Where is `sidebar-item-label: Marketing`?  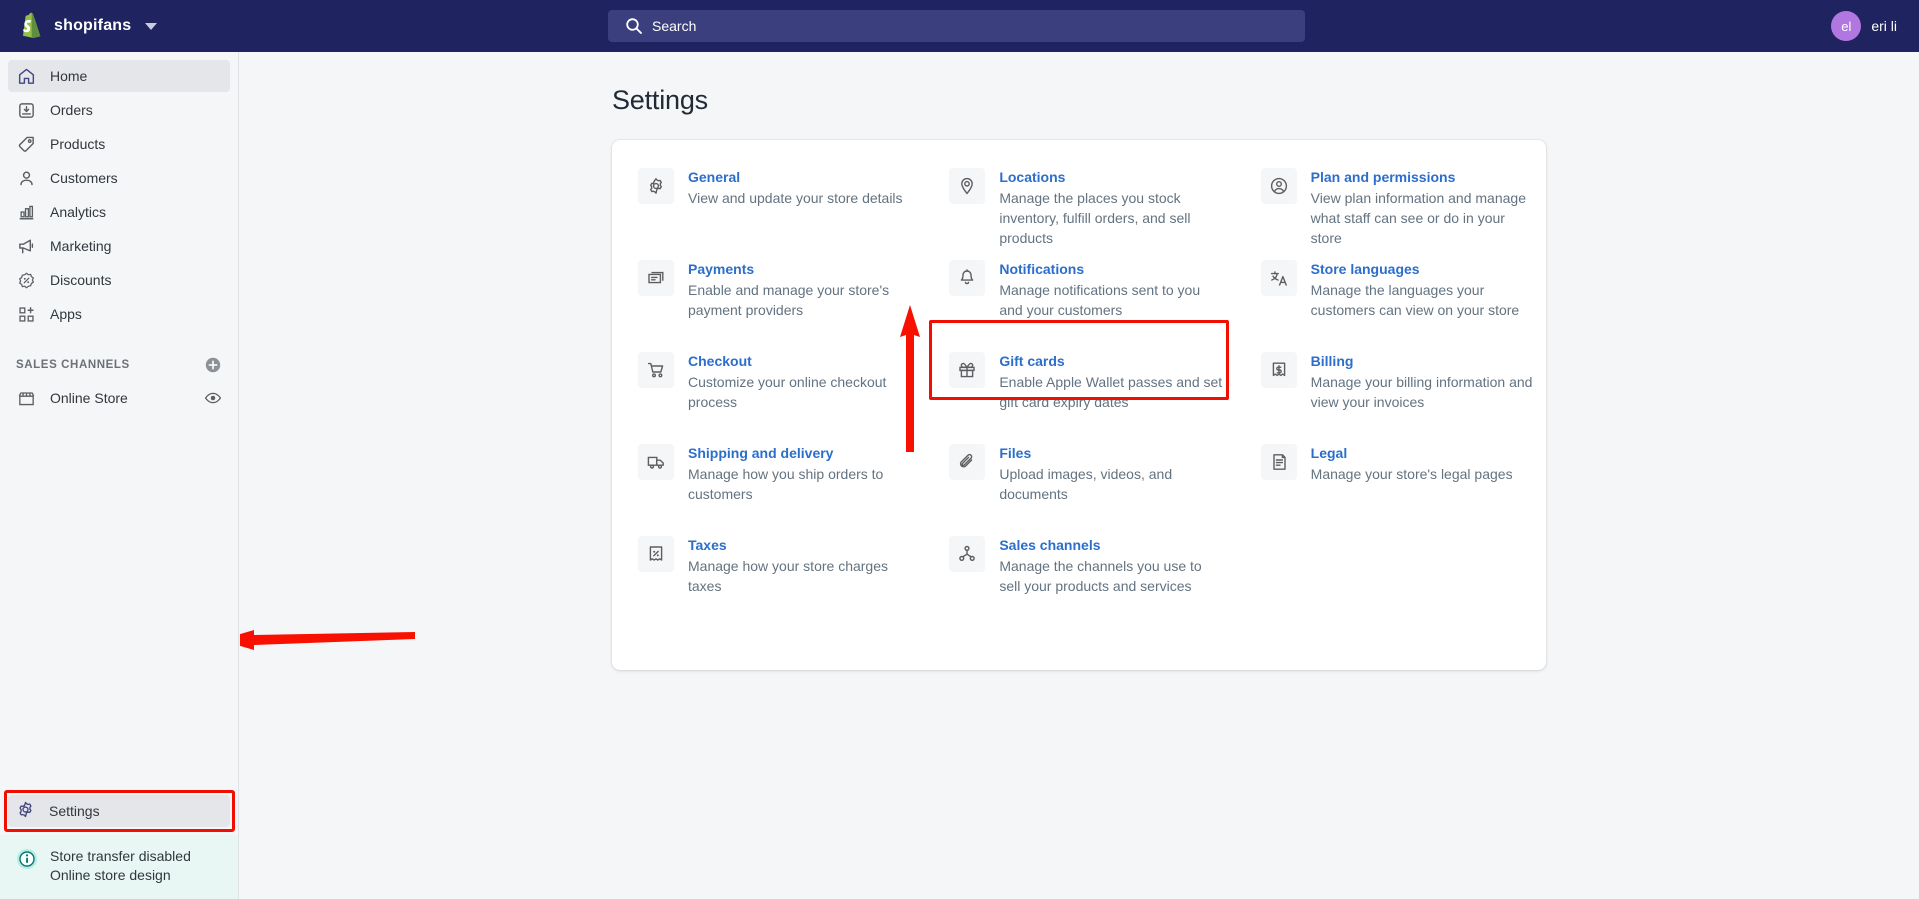
sidebar-item-label: Marketing is located at coordinates (81, 246).